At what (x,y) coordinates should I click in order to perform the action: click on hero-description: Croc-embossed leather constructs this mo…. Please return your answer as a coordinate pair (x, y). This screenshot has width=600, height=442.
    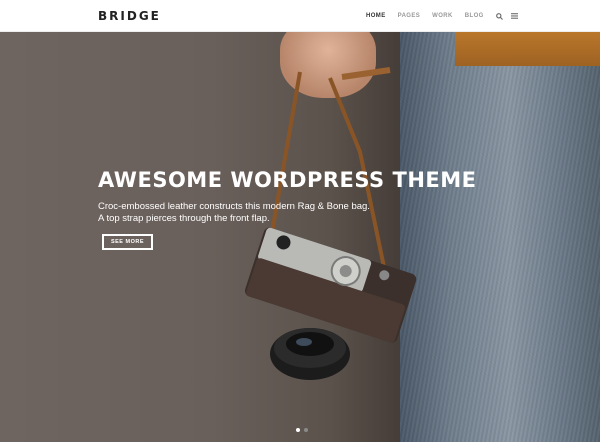
    Looking at the image, I should click on (234, 213).